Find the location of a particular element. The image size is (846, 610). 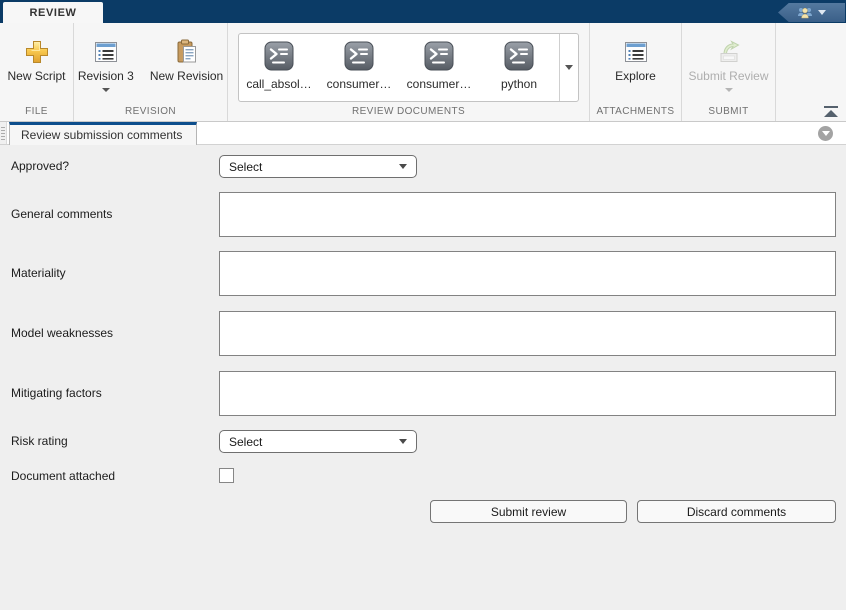

mitigating-factors-label: Mitigating factors is located at coordinates (56, 393).